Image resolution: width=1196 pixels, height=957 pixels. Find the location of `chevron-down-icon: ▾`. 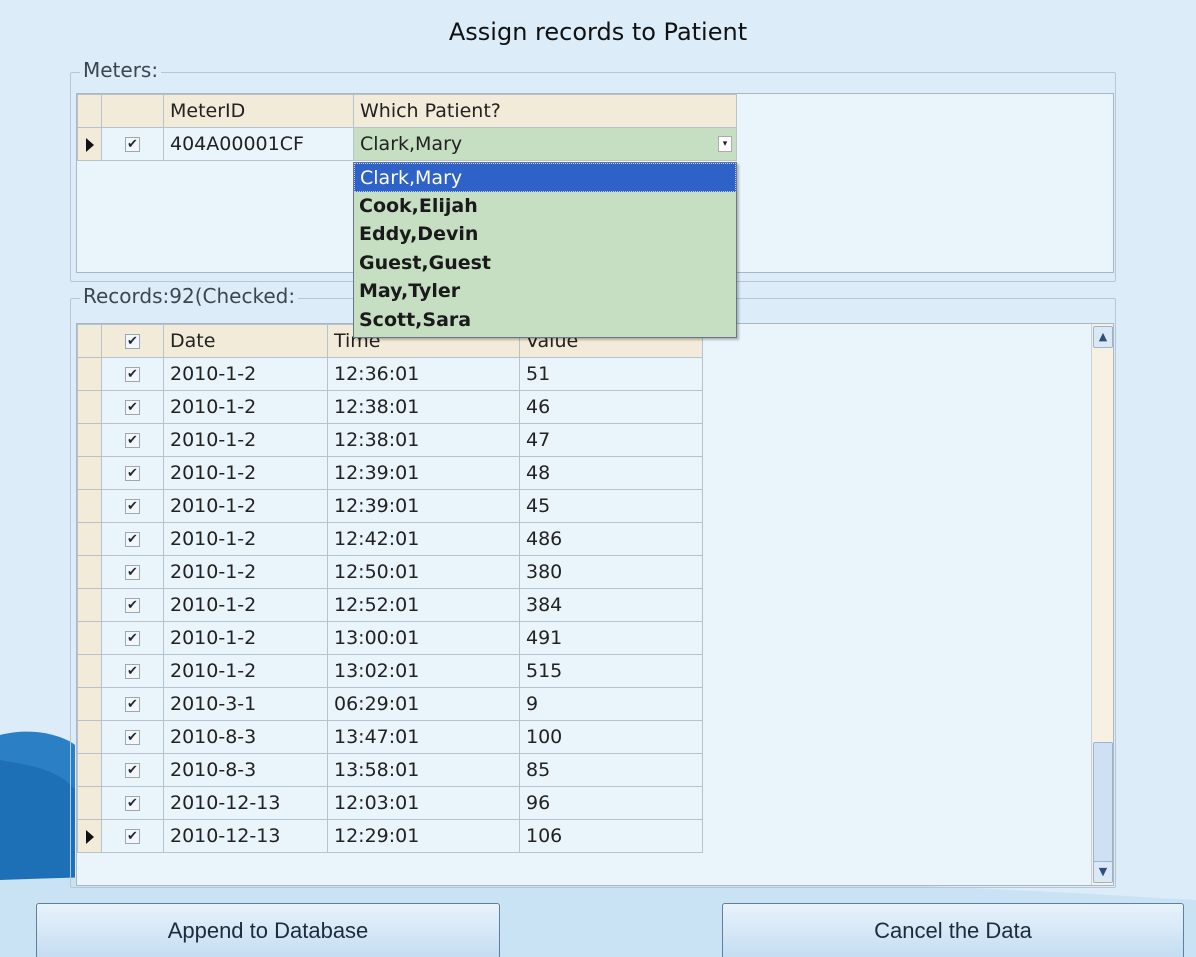

chevron-down-icon: ▾ is located at coordinates (725, 144).